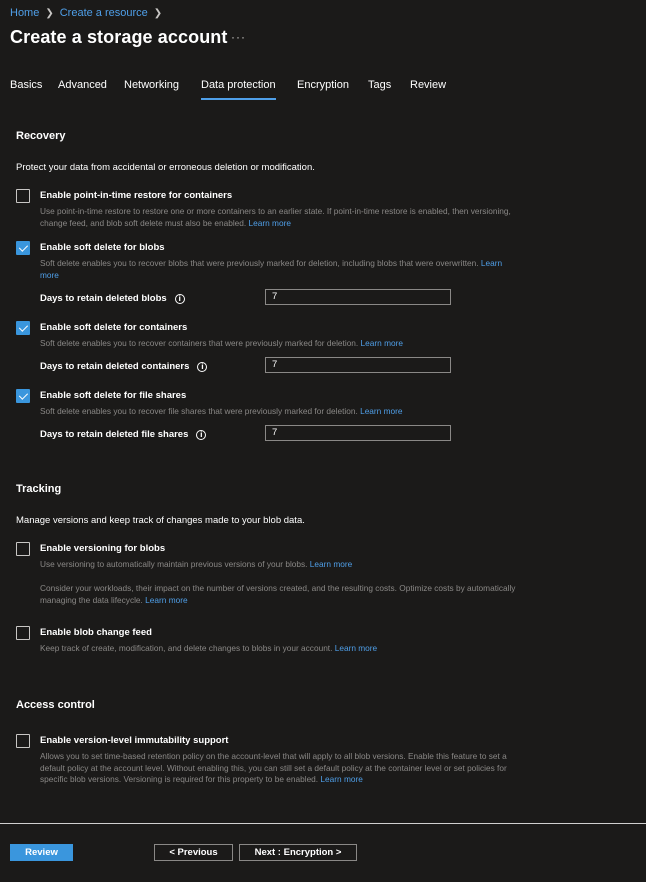 This screenshot has width=646, height=882. What do you see at coordinates (123, 434) in the screenshot?
I see `days-shares-label: Days to retain deleted file shares i` at bounding box center [123, 434].